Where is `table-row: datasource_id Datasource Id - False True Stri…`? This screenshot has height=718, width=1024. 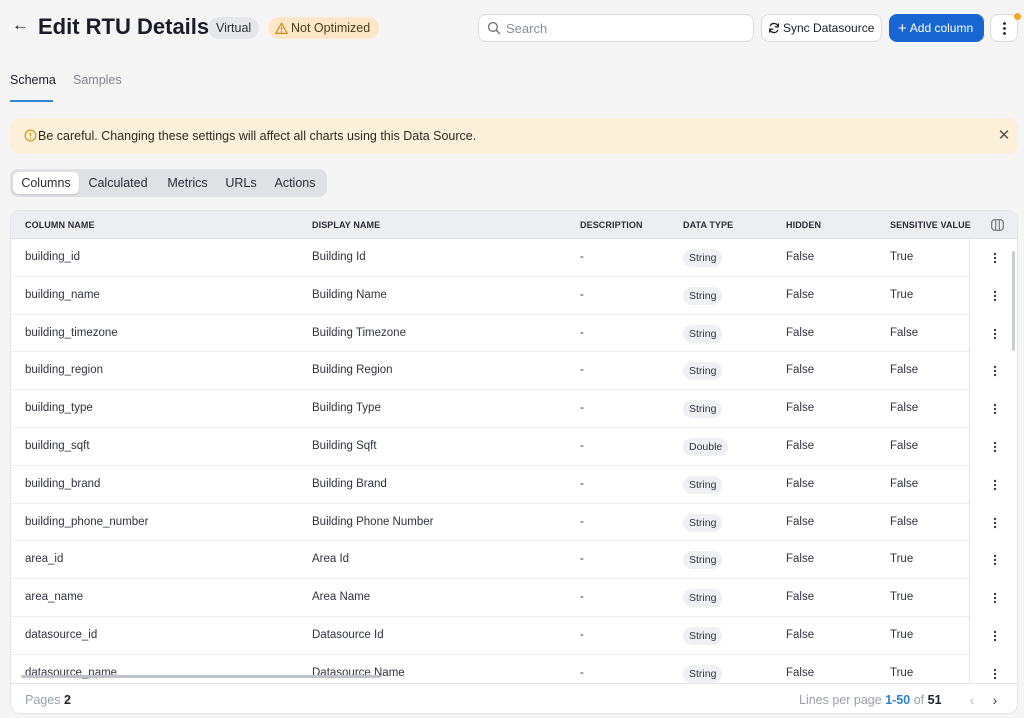
table-row: datasource_id Datasource Id - False True Stri… is located at coordinates (490, 636).